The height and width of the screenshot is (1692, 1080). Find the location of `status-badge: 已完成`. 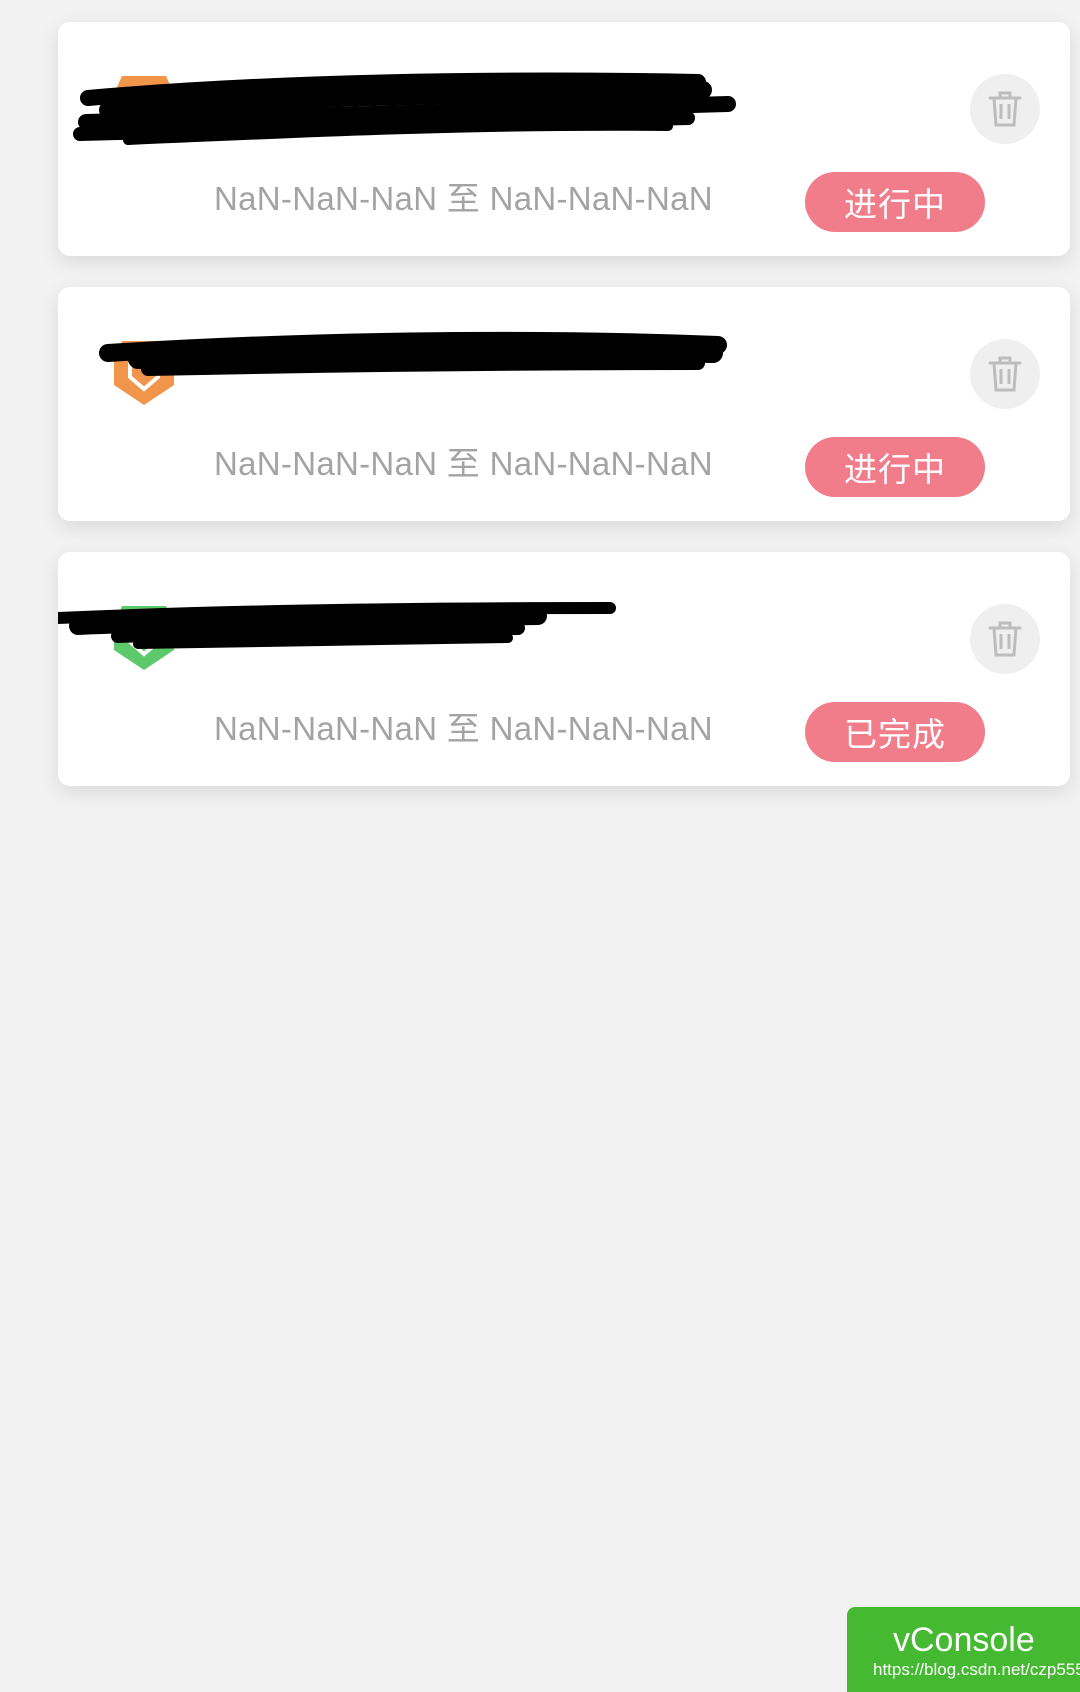

status-badge: 已完成 is located at coordinates (895, 732).